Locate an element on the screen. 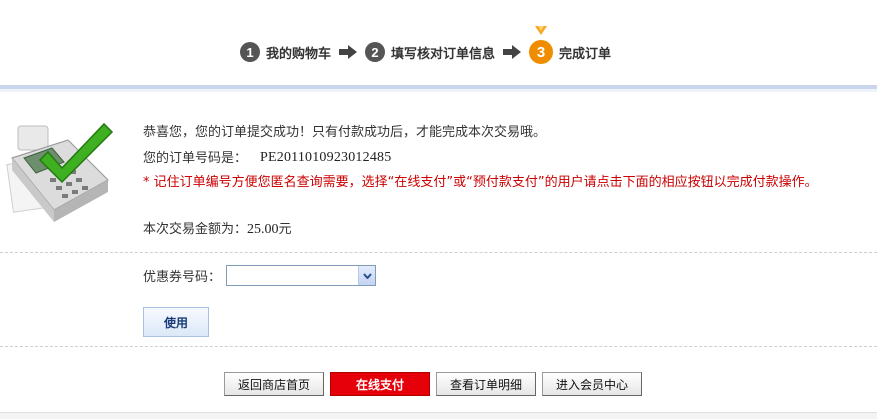 The width and height of the screenshot is (877, 419). step-number: 1 is located at coordinates (250, 52).